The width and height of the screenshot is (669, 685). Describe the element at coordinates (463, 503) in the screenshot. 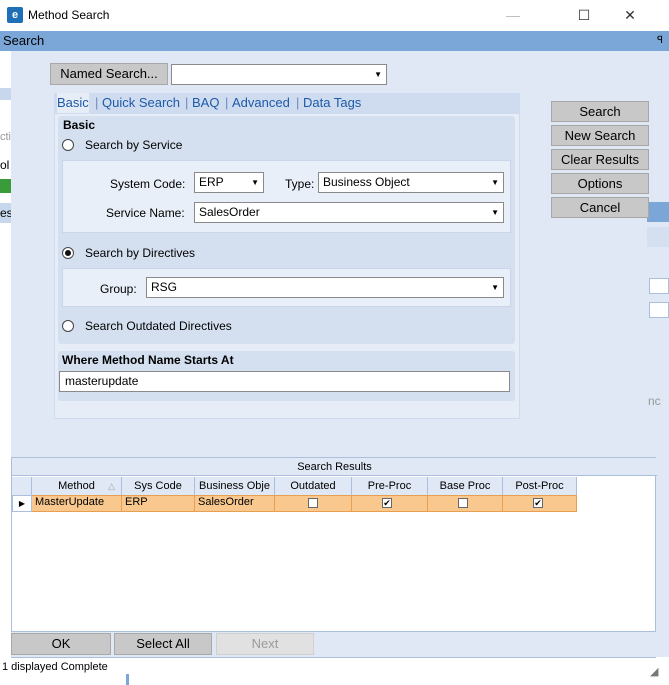

I see `base-proc-checkbox` at that location.